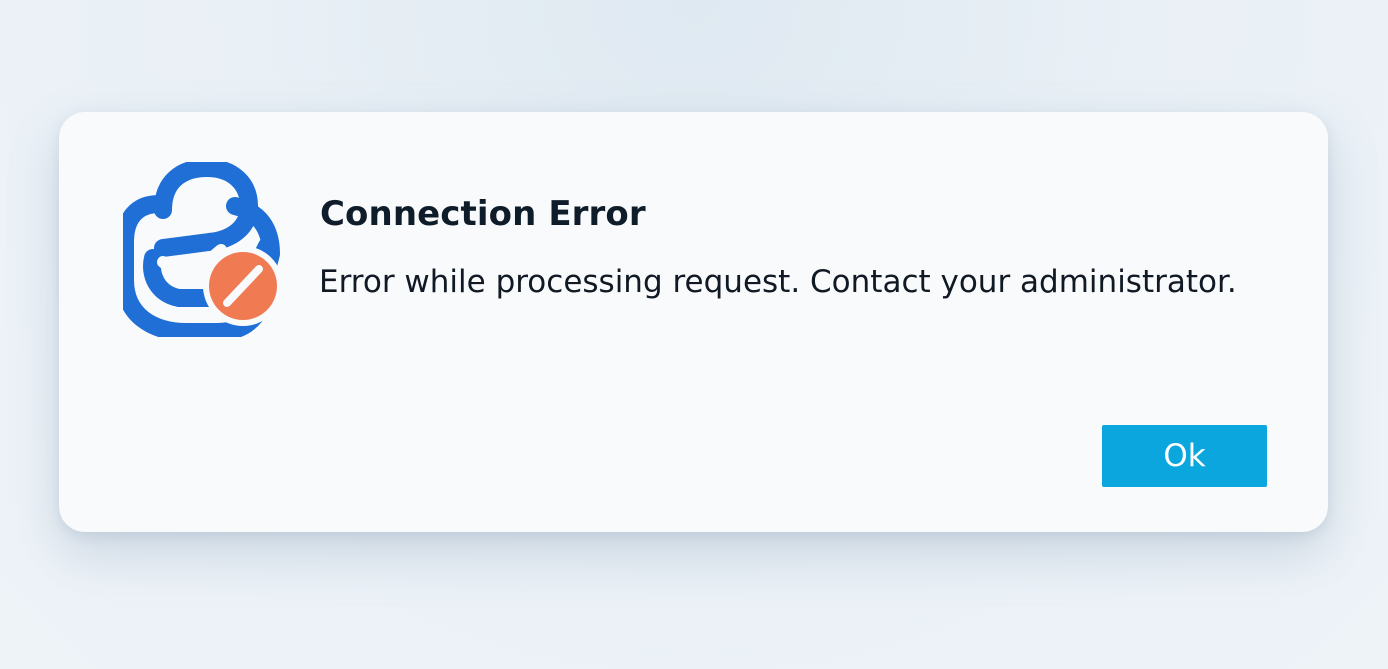 This screenshot has height=669, width=1388. I want to click on dialog-title: Connection Error, so click(483, 214).